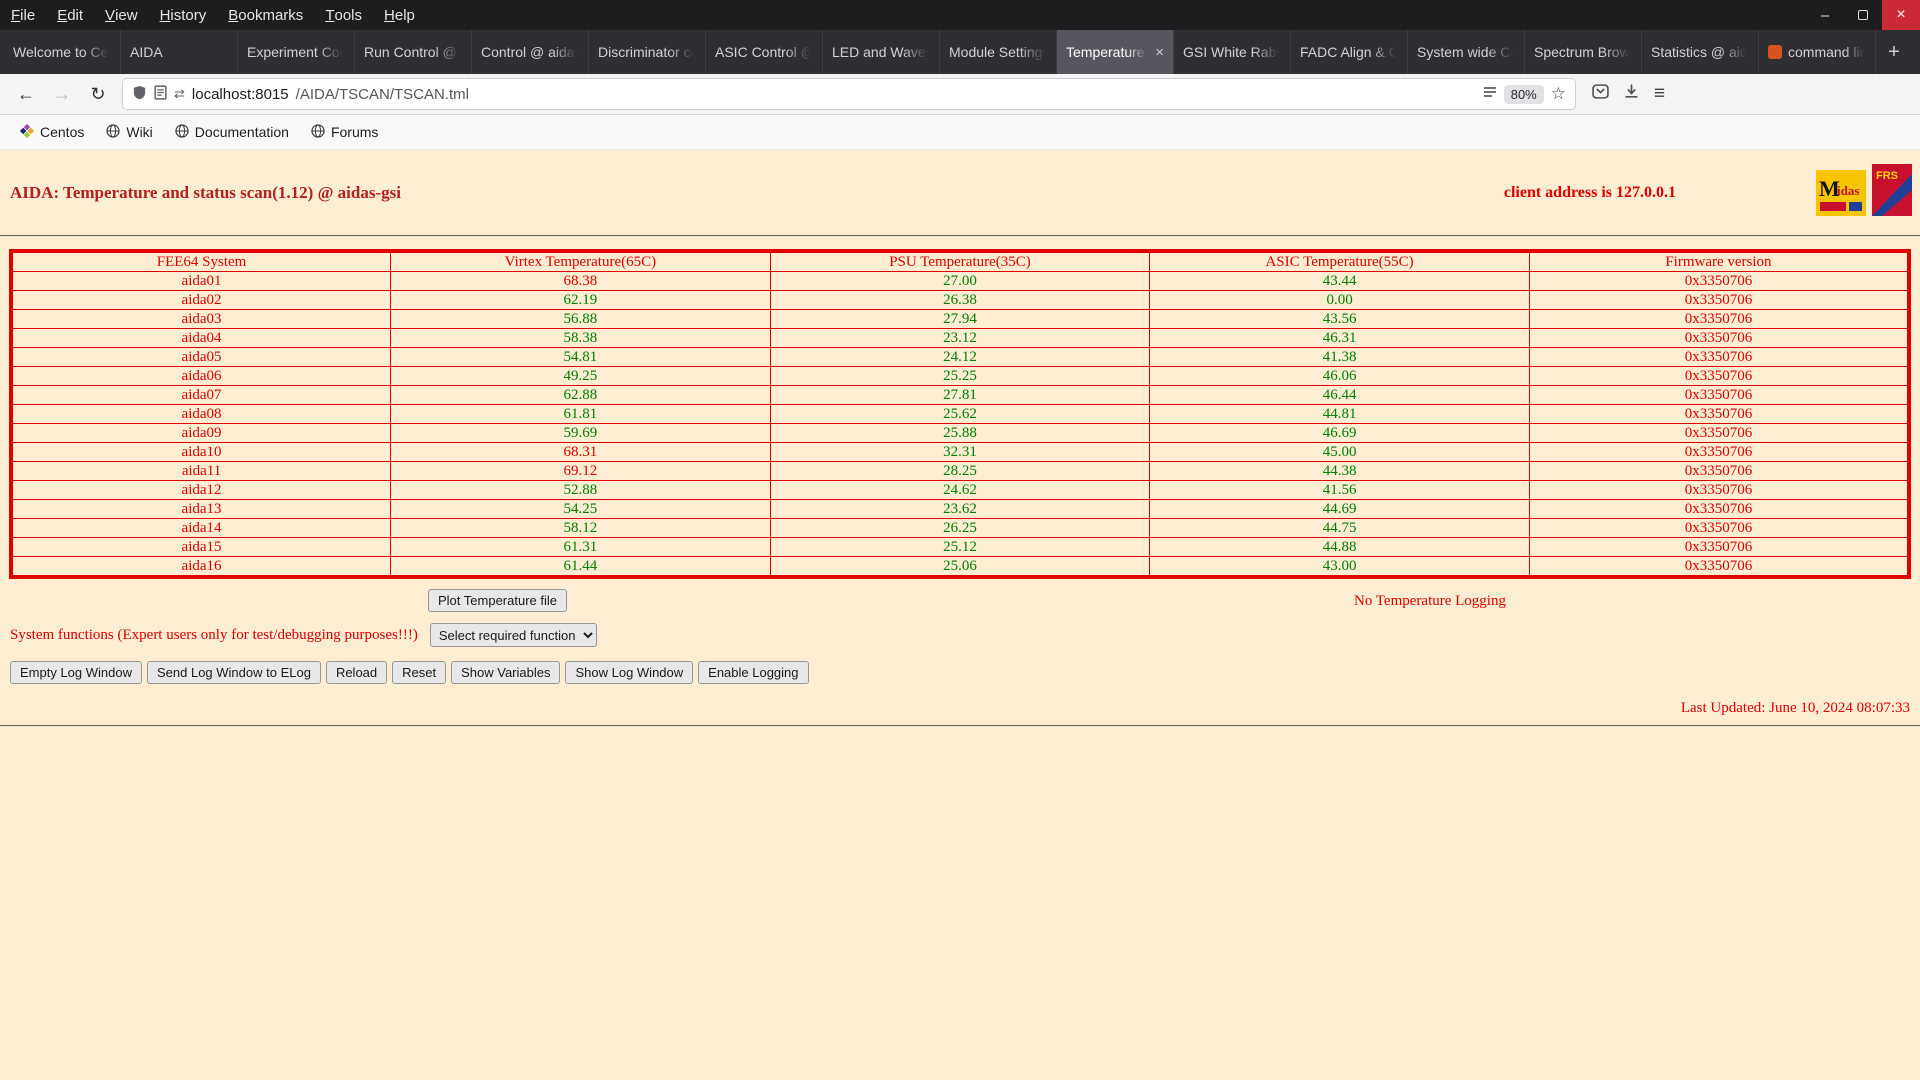  I want to click on permissions-icon: ⇄, so click(179, 94).